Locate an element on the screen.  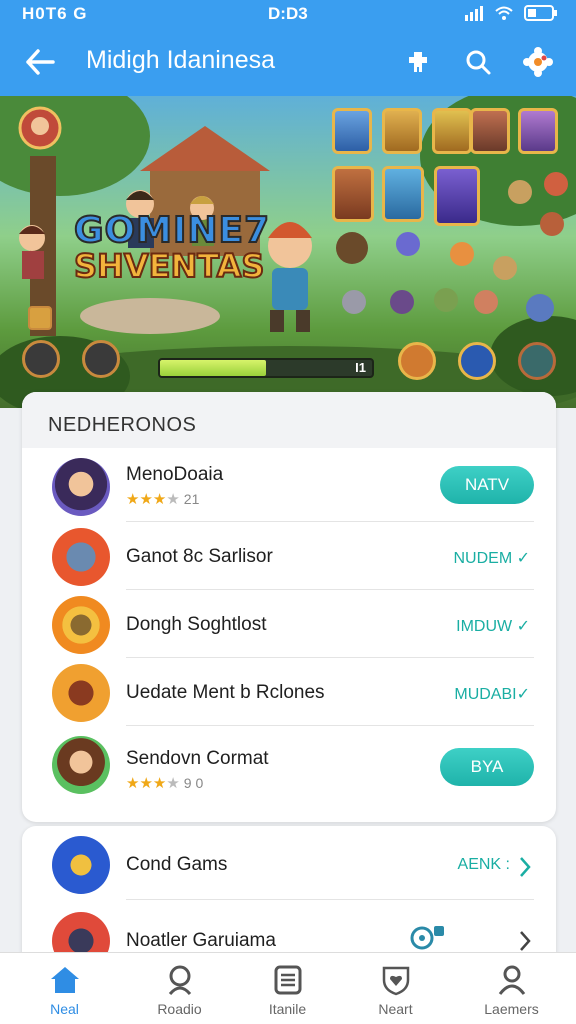
list-item: MenoDoaia ★★★★ 21 NATV is located at coordinates (289, 488).